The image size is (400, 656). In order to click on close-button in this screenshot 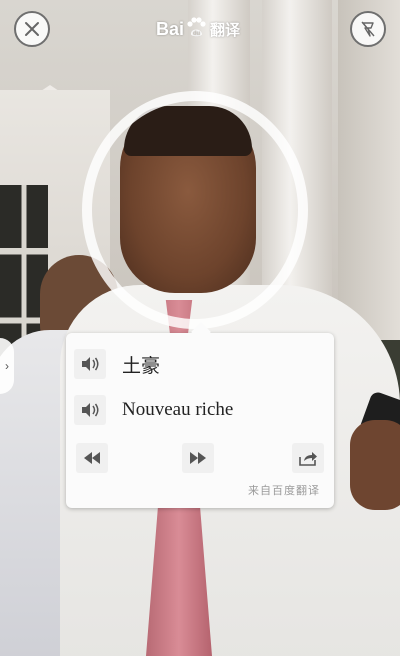, I will do `click(32, 29)`.